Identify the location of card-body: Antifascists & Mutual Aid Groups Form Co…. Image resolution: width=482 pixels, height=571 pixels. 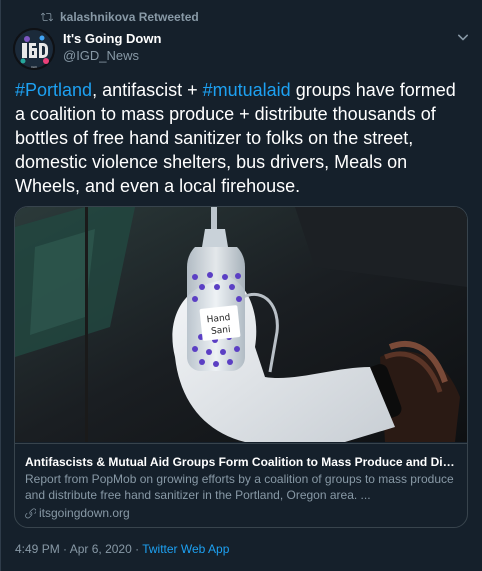
(241, 485).